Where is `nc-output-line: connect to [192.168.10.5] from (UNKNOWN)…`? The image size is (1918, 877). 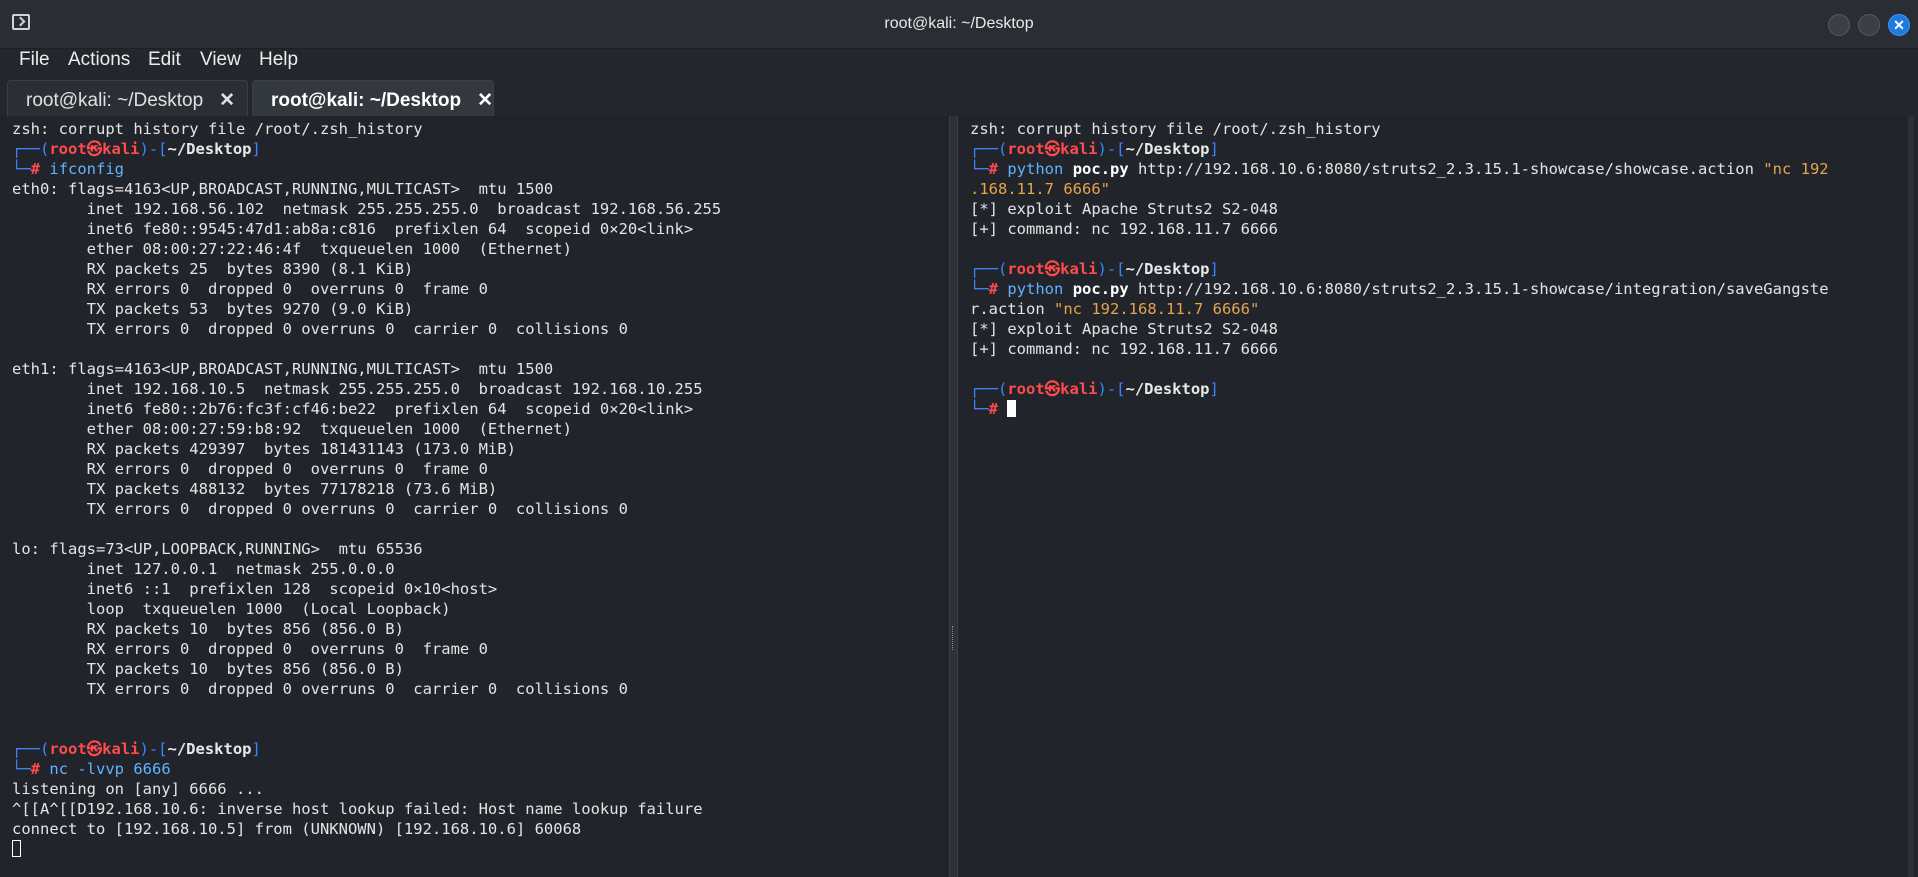
nc-output-line: connect to [192.168.10.5] from (UNKNOWN)… is located at coordinates (297, 829).